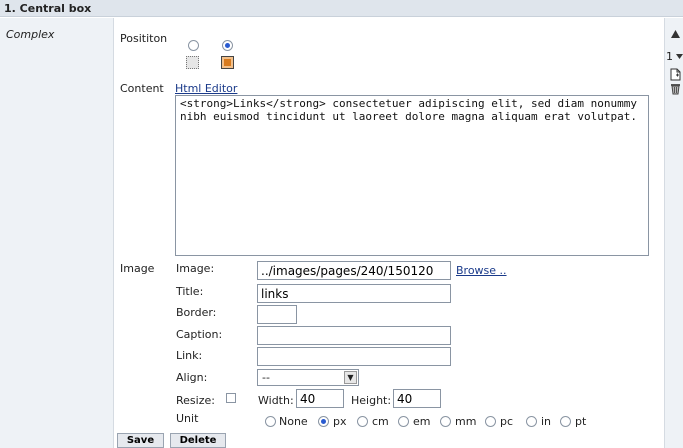 The width and height of the screenshot is (683, 448). What do you see at coordinates (675, 34) in the screenshot?
I see `move-up-icon` at bounding box center [675, 34].